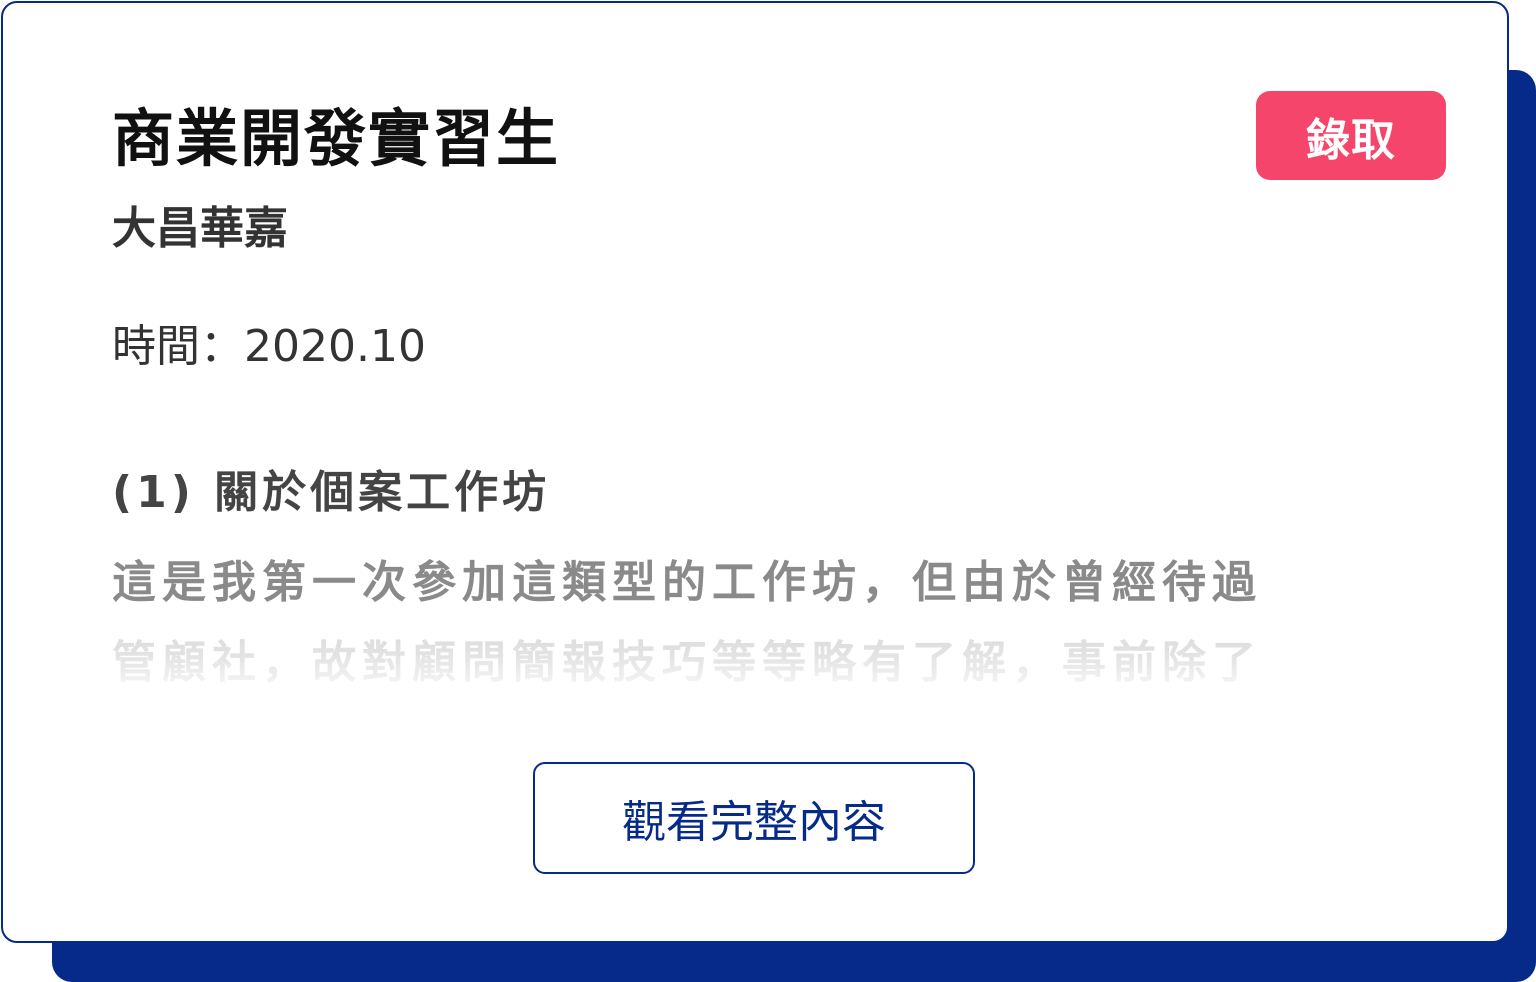 The width and height of the screenshot is (1536, 982). What do you see at coordinates (178, 346) in the screenshot?
I see `date-label: 時間：` at bounding box center [178, 346].